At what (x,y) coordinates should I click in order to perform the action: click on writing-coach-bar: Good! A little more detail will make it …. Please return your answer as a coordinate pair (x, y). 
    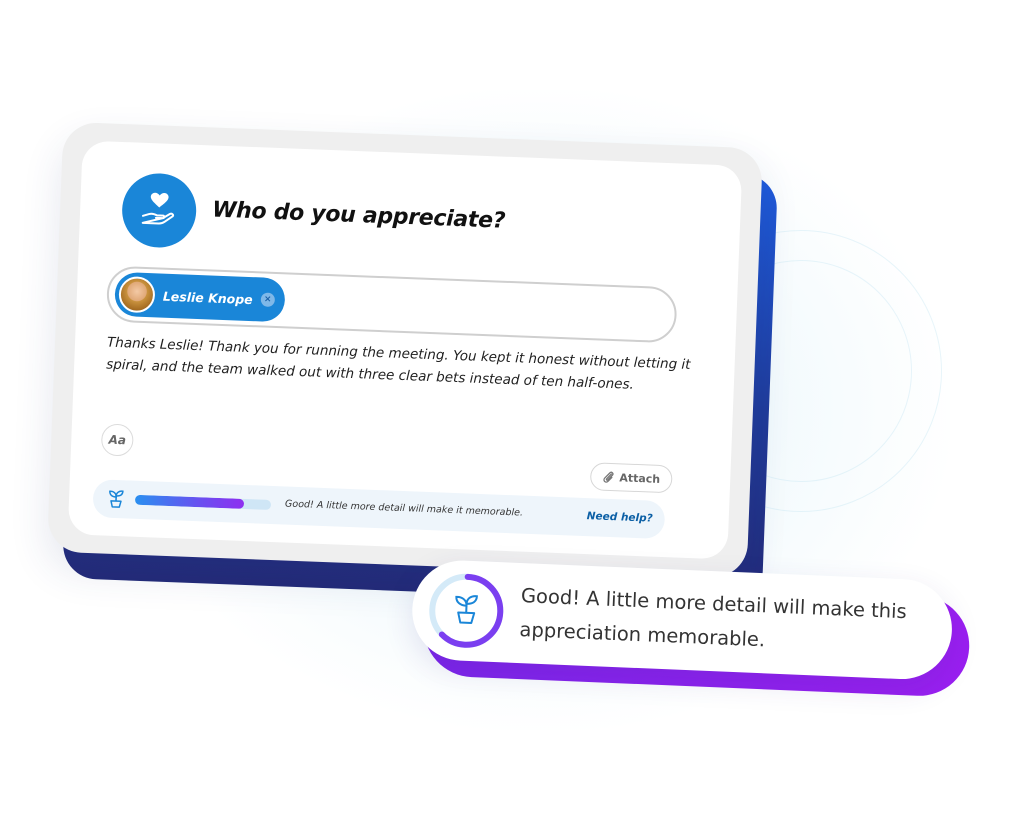
    Looking at the image, I should click on (379, 509).